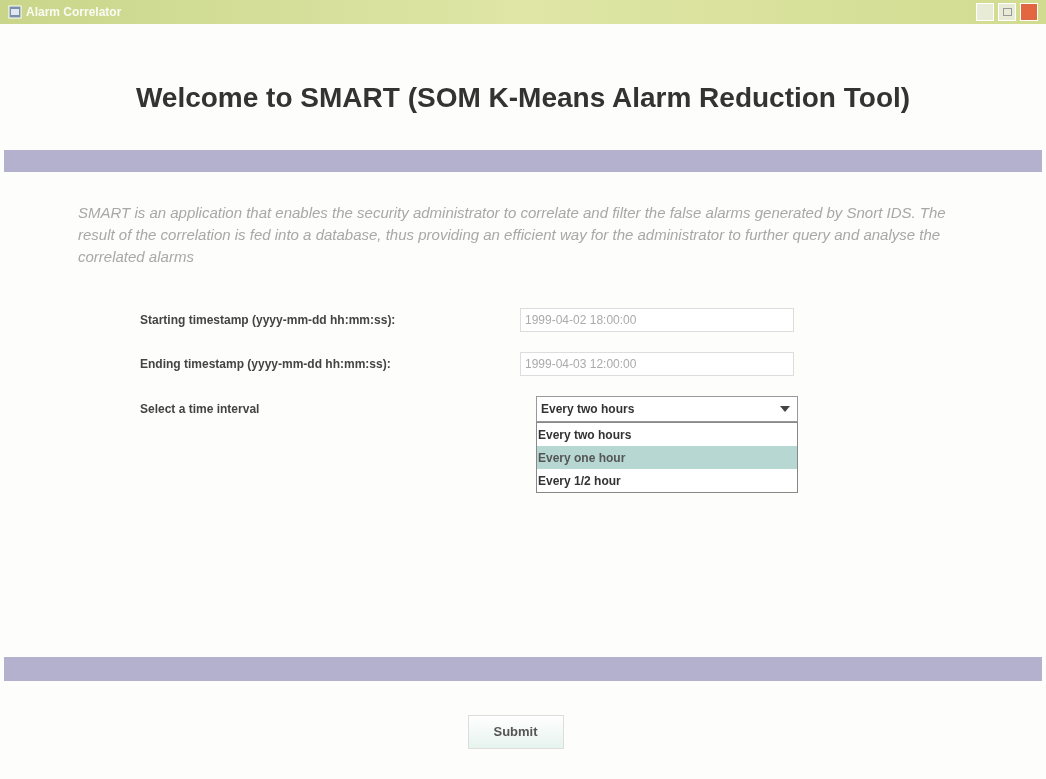  Describe the element at coordinates (667, 480) in the screenshot. I see `dropdown-option: Every 1/2 hour` at that location.